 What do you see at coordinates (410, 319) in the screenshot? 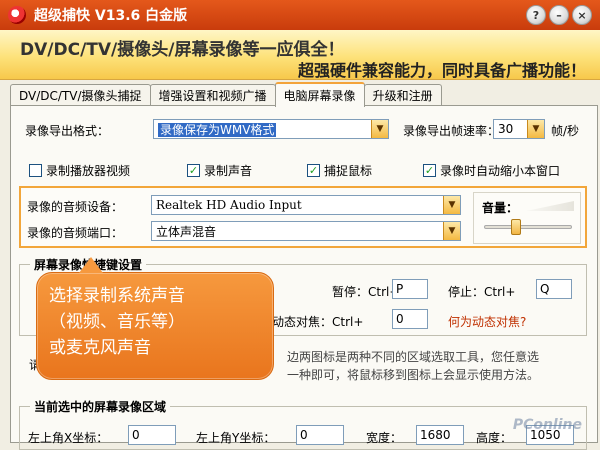
I see `dynamic-focus-input: 0` at bounding box center [410, 319].